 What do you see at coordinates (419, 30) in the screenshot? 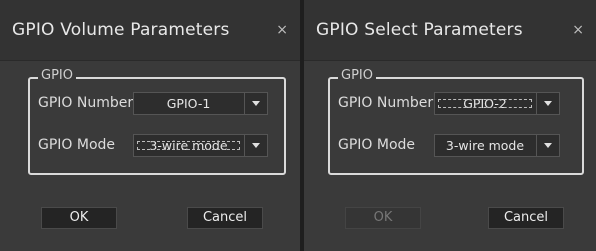
I see `dialog-title: GPIO Select Parameters` at bounding box center [419, 30].